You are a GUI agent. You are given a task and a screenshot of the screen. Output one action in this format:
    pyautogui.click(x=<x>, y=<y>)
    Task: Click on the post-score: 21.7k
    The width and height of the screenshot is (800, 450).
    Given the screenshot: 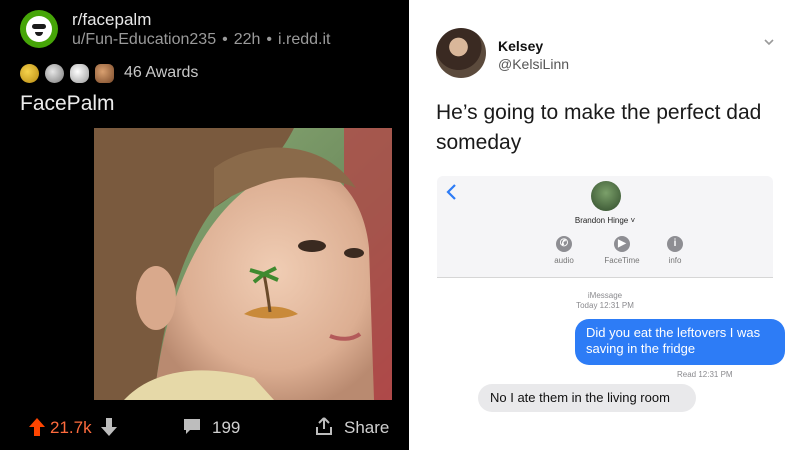 What is the action you would take?
    pyautogui.click(x=71, y=427)
    